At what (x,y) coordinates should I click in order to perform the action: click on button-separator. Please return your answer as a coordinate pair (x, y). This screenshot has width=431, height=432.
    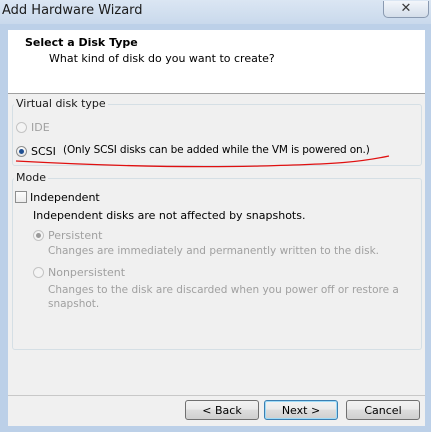
    Looking at the image, I should click on (216, 395).